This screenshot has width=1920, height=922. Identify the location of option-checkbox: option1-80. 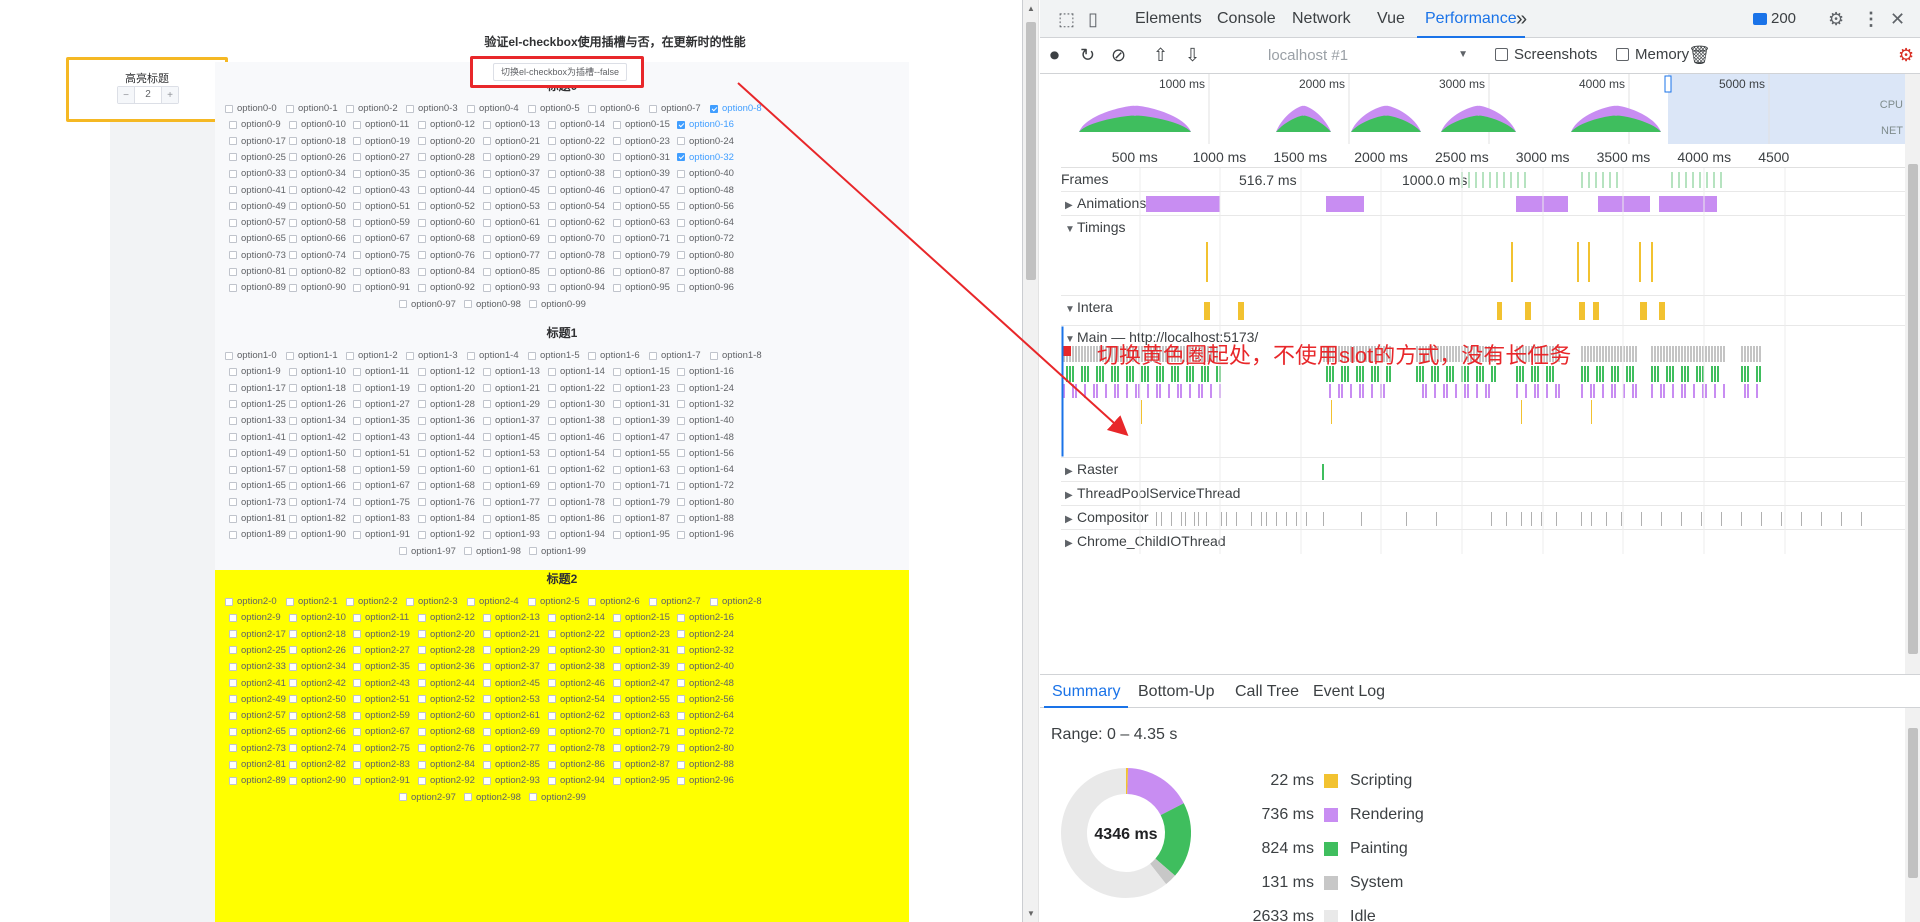
(705, 502).